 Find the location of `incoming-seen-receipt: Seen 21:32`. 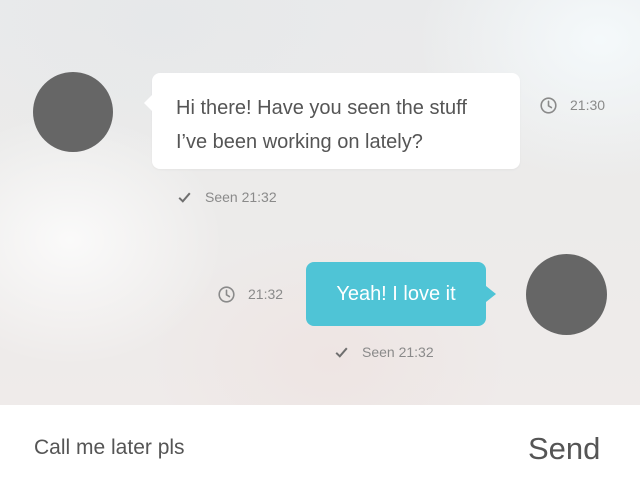

incoming-seen-receipt: Seen 21:32 is located at coordinates (227, 197).